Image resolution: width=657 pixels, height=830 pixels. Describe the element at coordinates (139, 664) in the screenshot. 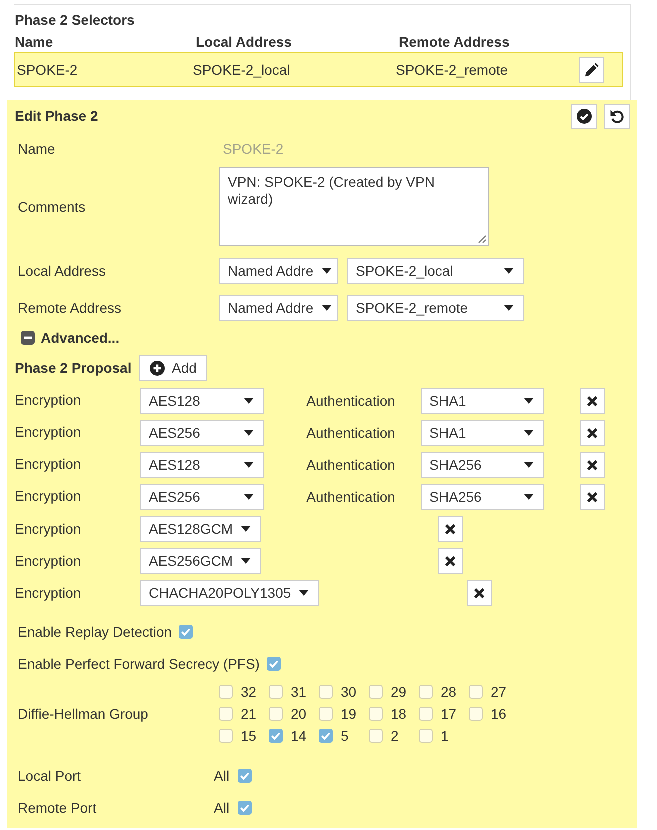

I see `field-label: Enable Perfect Forward Secrecy (PFS)` at that location.